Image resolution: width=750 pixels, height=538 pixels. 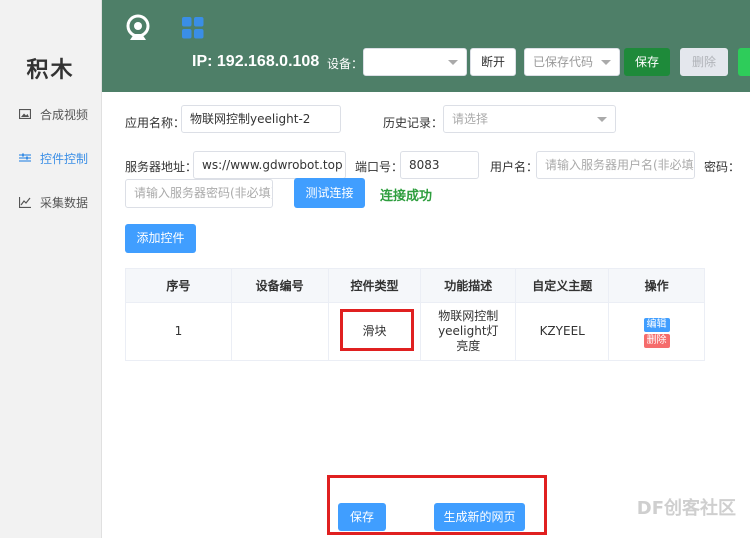 What do you see at coordinates (138, 29) in the screenshot?
I see `webcam-icon` at bounding box center [138, 29].